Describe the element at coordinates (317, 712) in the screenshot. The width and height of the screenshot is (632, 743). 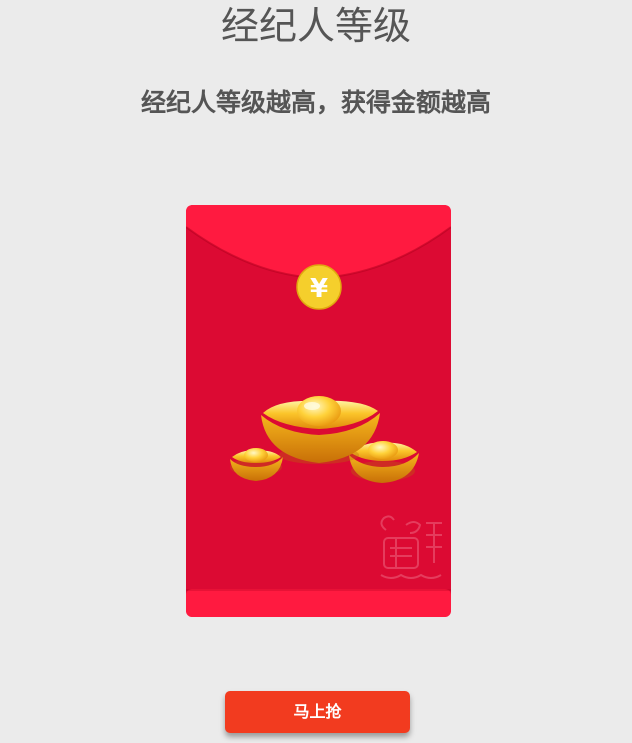
I see `grab-now-button: 马上抢` at that location.